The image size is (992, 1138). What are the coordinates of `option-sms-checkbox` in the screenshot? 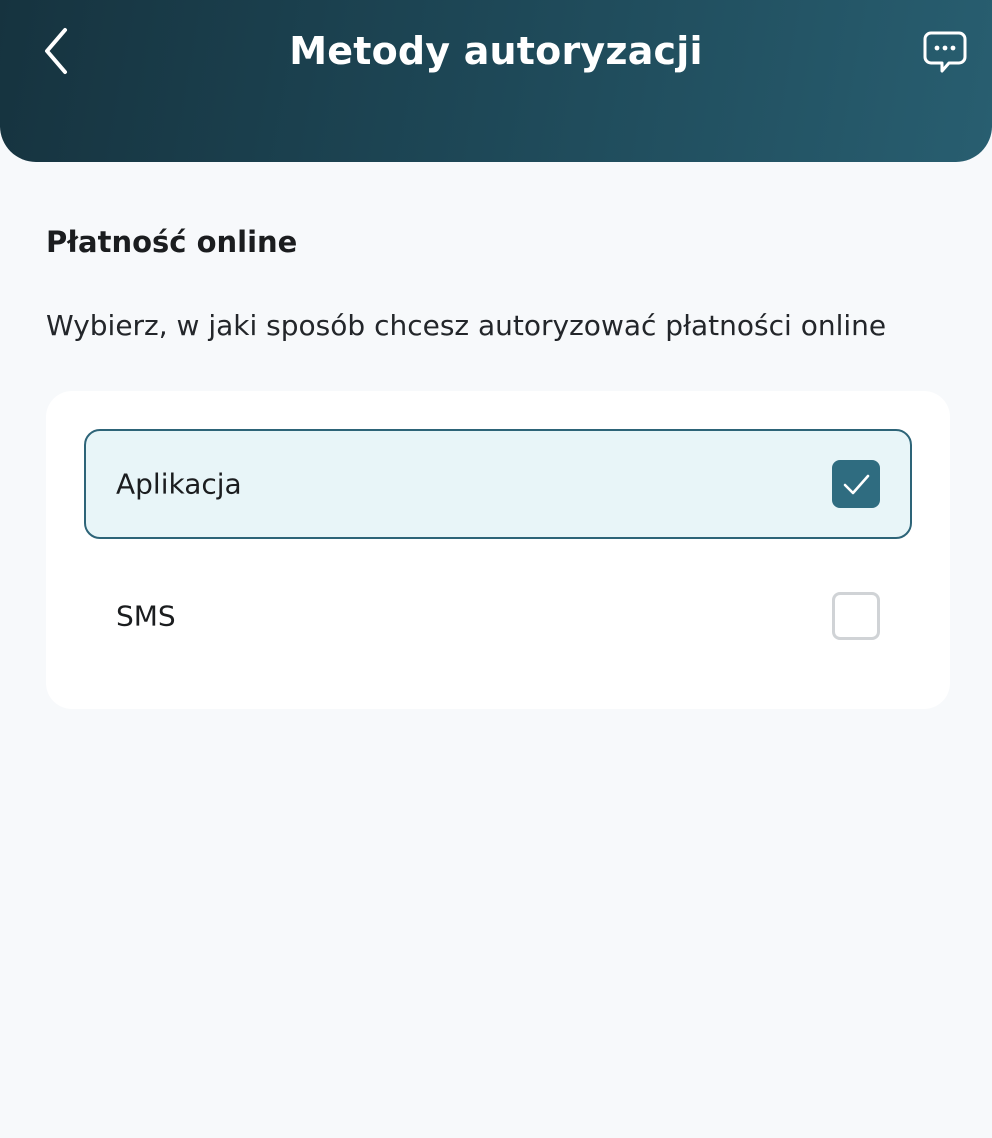 It's located at (856, 616).